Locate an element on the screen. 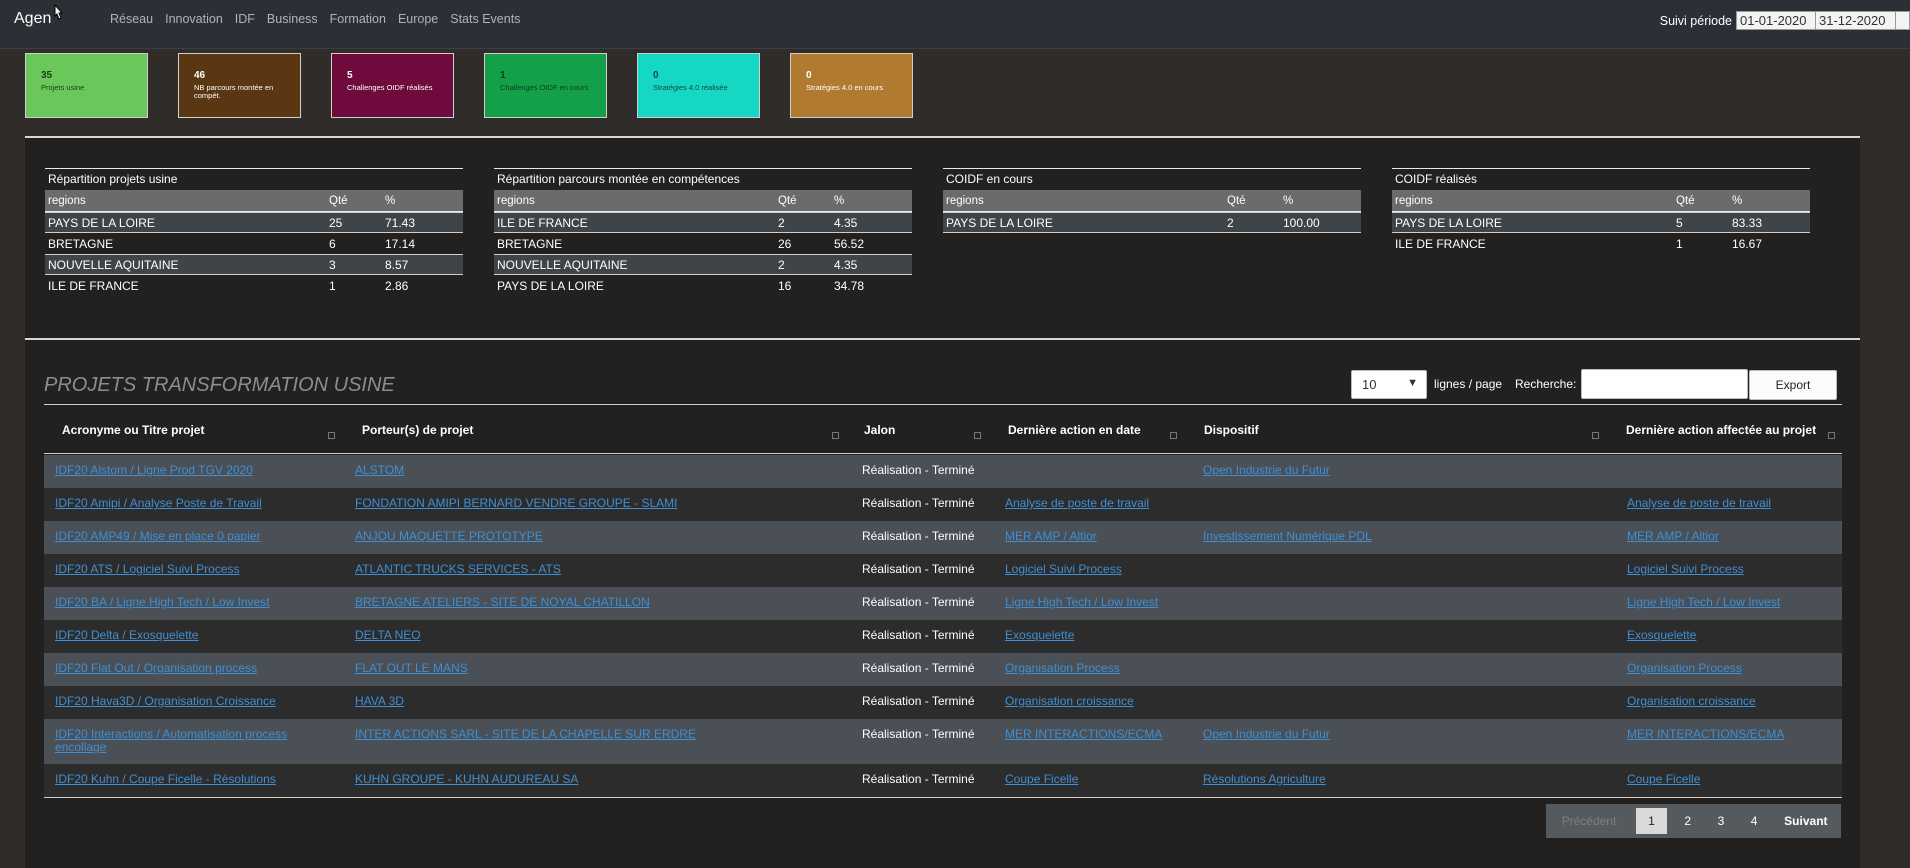 The image size is (1910, 868). repartition-header-row: regions Qté% is located at coordinates (1601, 201).